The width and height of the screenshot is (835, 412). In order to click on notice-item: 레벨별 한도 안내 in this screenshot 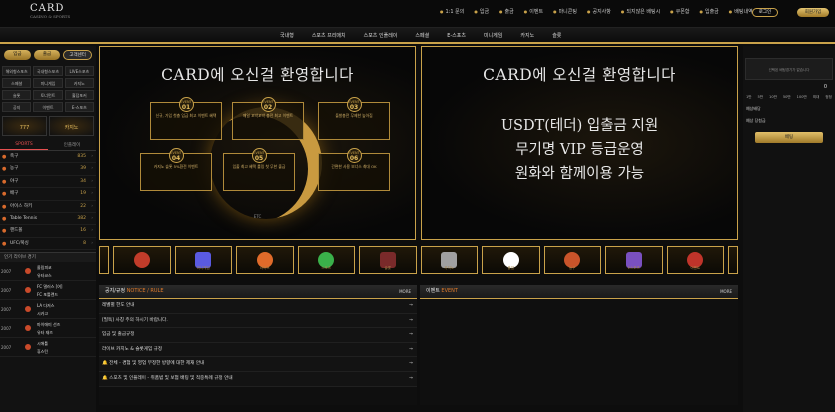, I will do `click(258, 306)`.